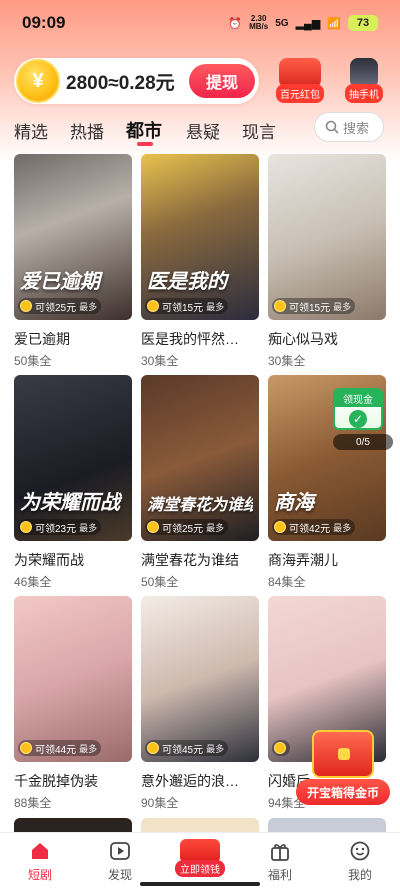  Describe the element at coordinates (42, 339) in the screenshot. I see `drama-title: 爱已逾期` at that location.